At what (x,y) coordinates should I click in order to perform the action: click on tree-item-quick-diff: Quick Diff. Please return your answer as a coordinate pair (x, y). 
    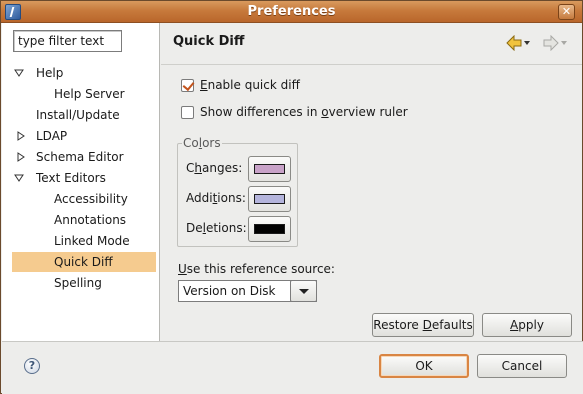
    Looking at the image, I should click on (84, 262).